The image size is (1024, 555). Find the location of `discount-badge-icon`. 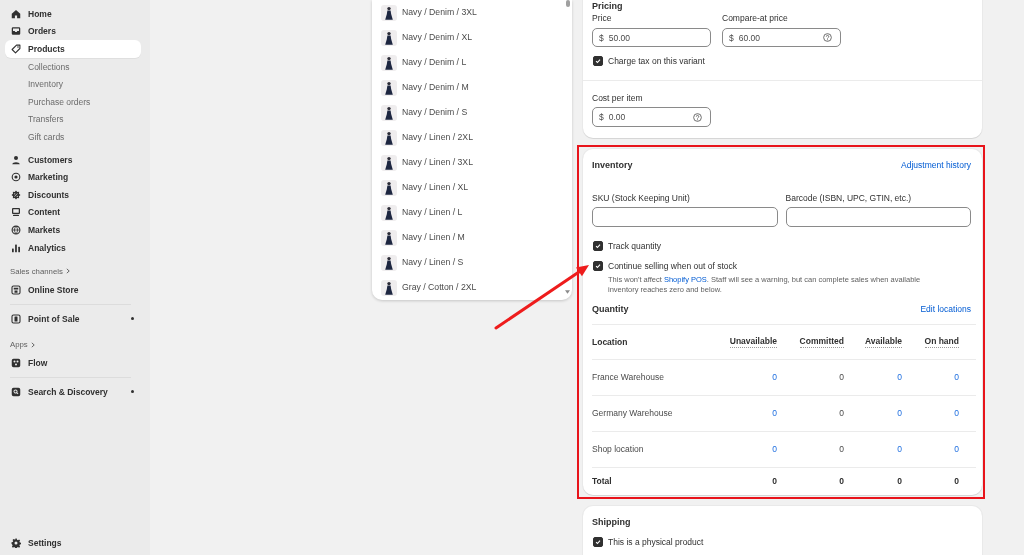

discount-badge-icon is located at coordinates (16, 194).